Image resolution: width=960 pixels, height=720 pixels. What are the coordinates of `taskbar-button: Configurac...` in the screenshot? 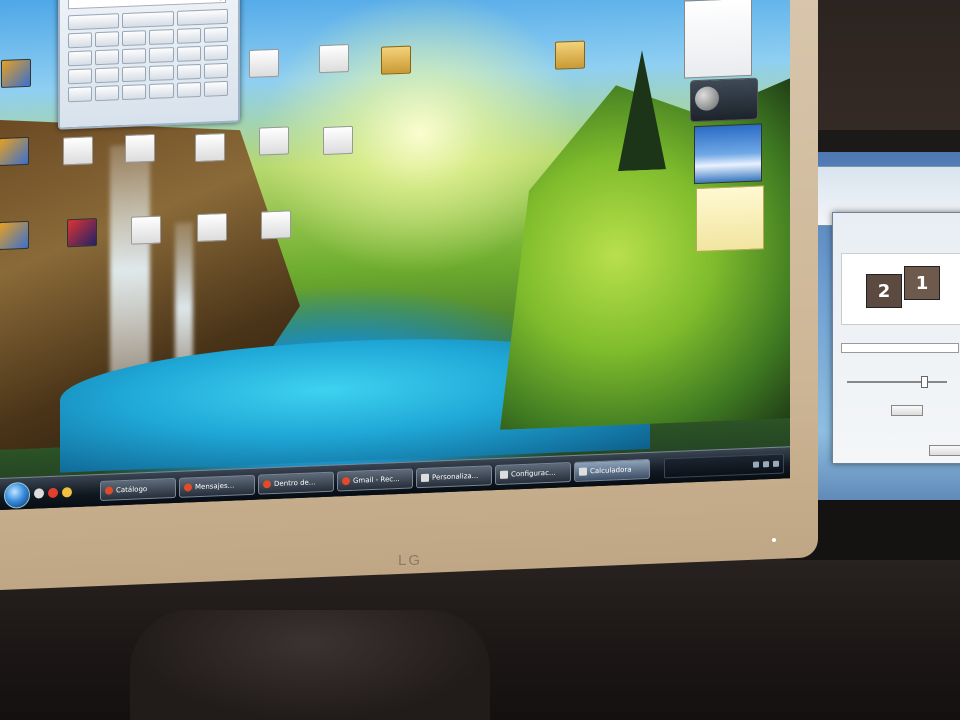 It's located at (533, 474).